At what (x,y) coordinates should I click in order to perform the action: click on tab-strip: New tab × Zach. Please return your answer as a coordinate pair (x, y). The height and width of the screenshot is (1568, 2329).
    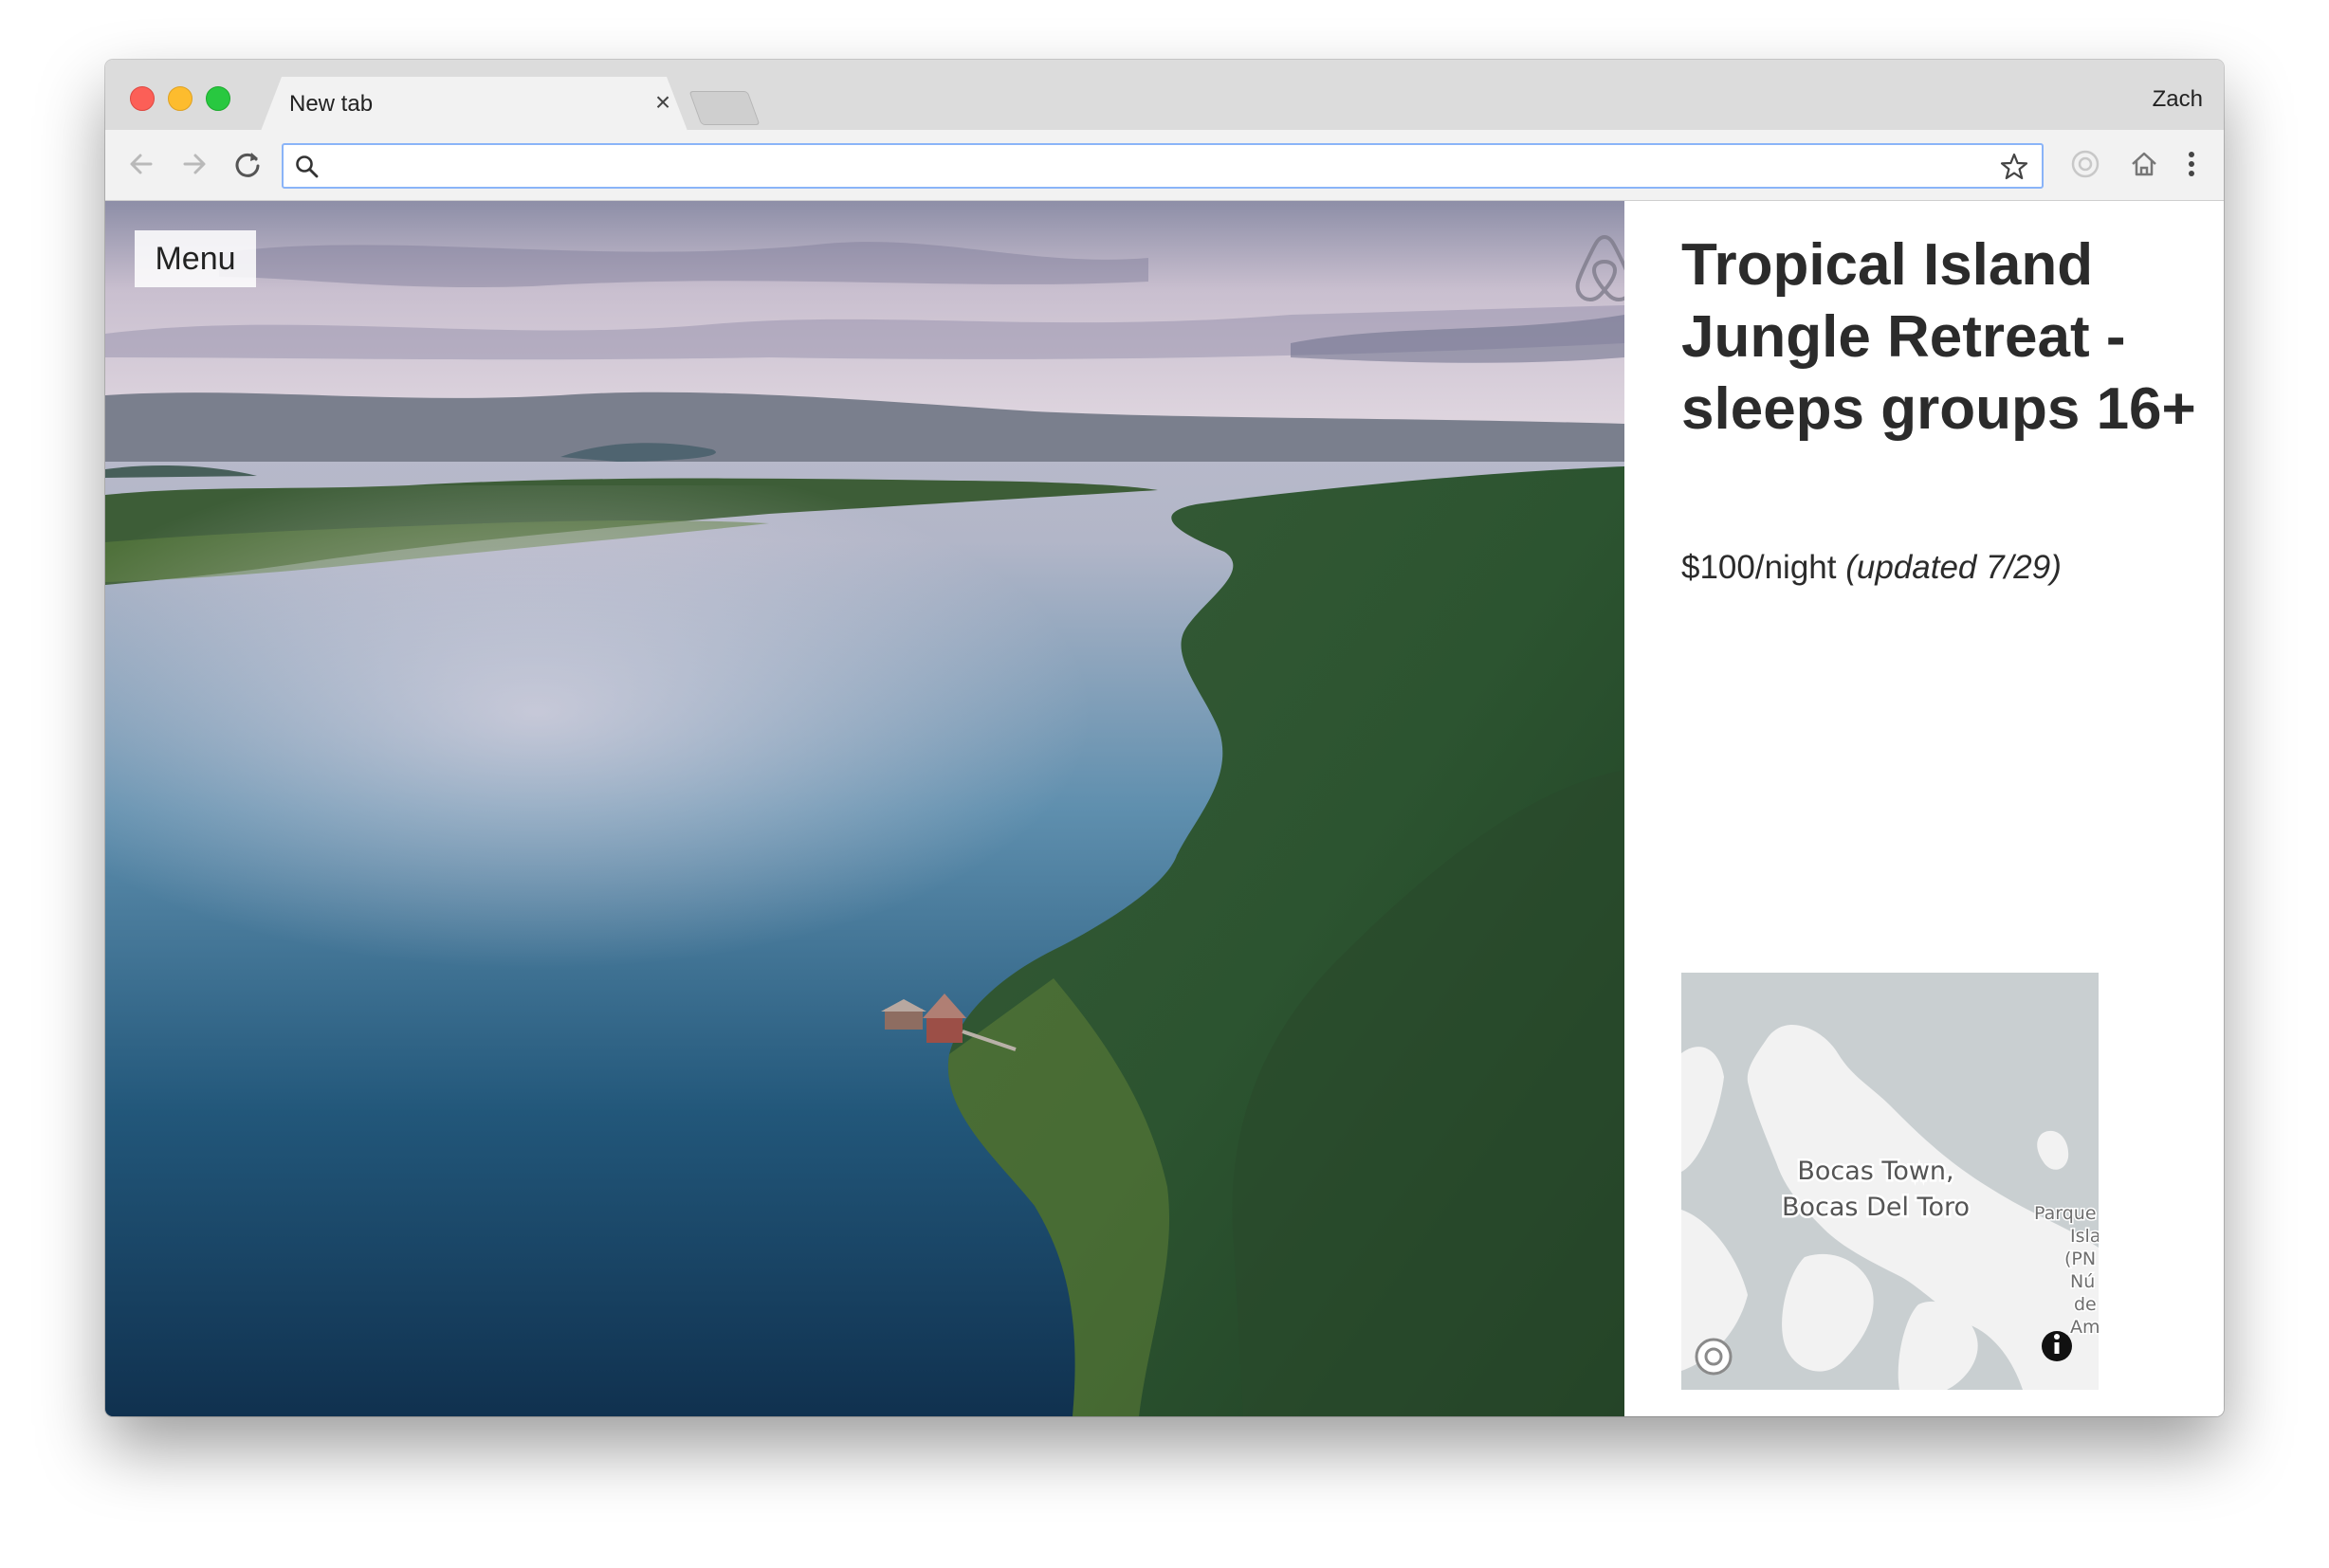
    Looking at the image, I should click on (1164, 95).